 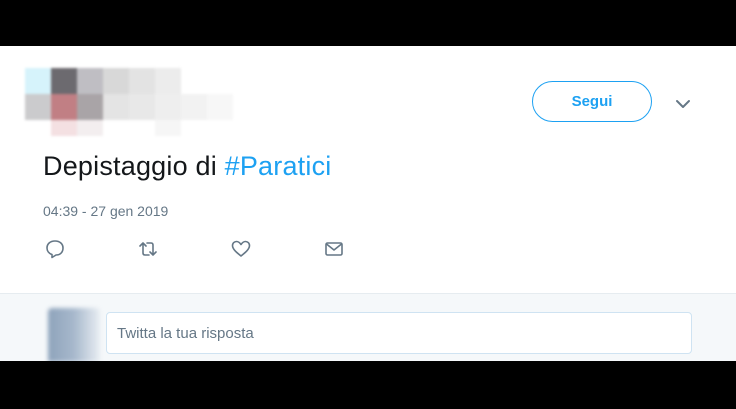 I want to click on tweet-text: Depistaggio di #Paratici, so click(x=187, y=166).